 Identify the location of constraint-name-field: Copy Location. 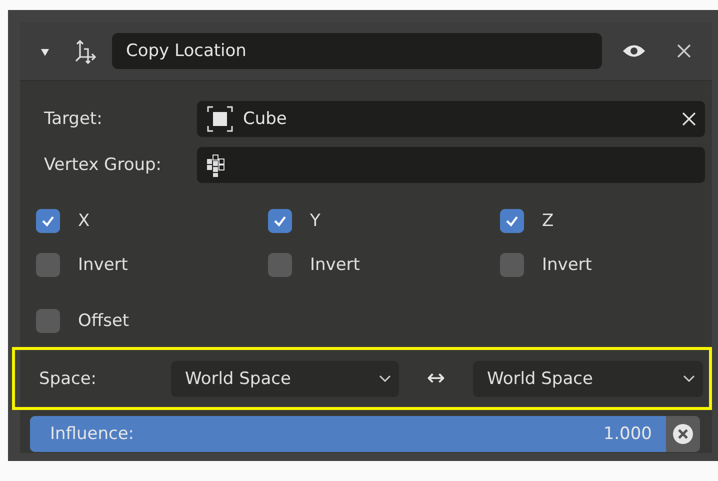
(357, 51).